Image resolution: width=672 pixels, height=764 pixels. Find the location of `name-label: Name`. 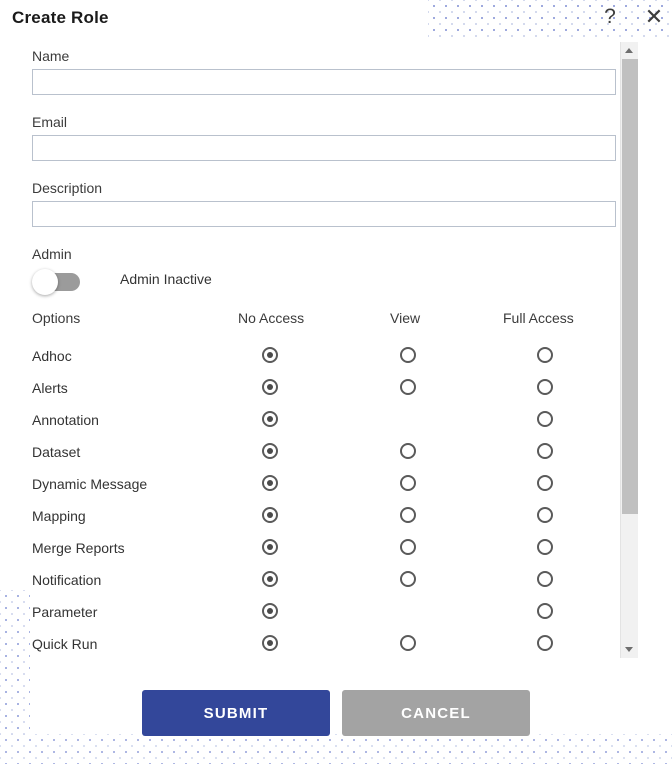

name-label: Name is located at coordinates (51, 56).